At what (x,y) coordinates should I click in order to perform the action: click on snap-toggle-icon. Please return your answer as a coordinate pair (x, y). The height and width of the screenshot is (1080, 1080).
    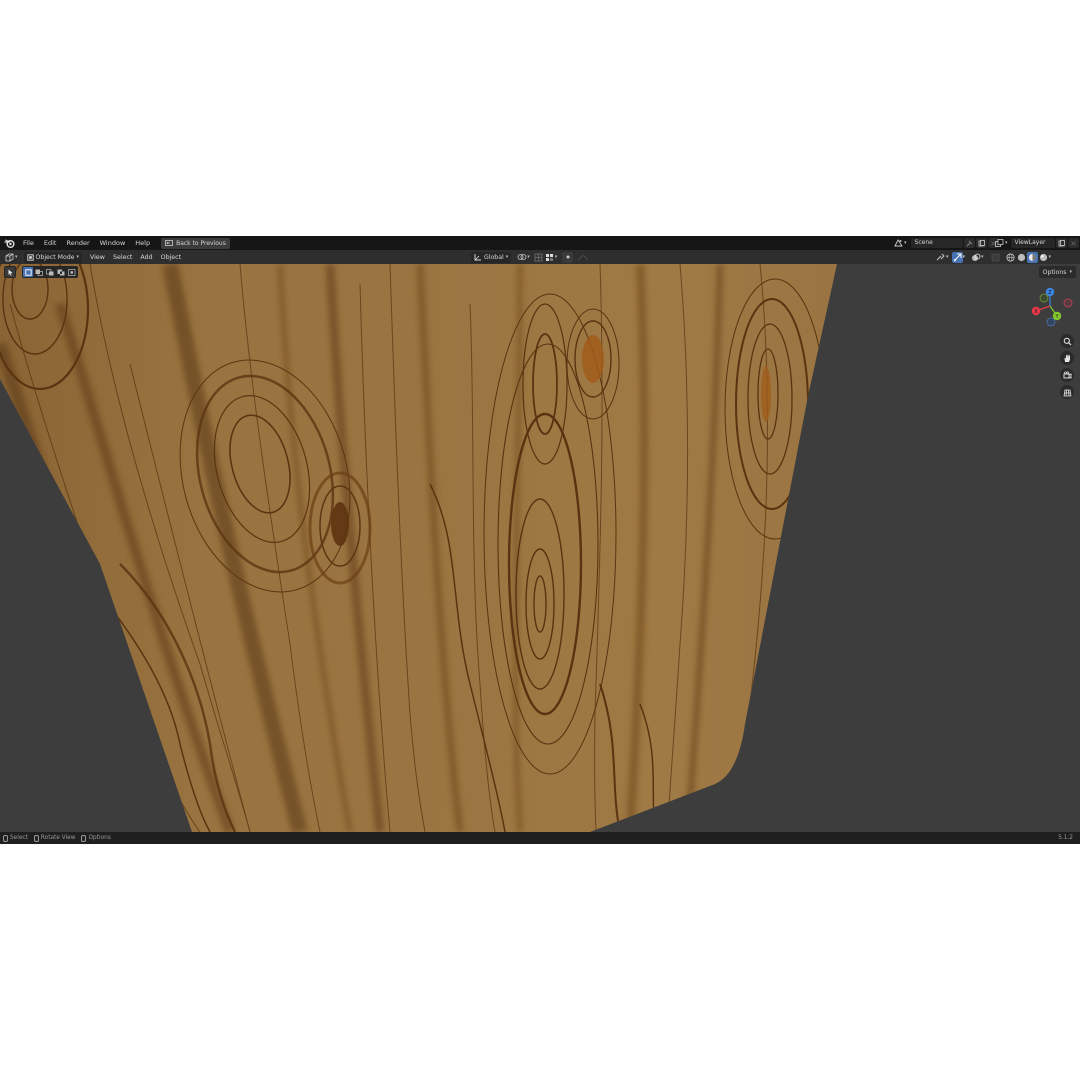
    Looking at the image, I should click on (538, 257).